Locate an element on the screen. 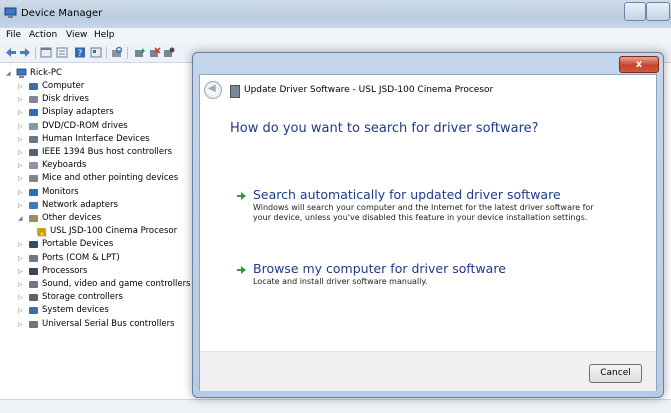 This screenshot has width=671, height=413. dvd-drive-icon is located at coordinates (33, 126).